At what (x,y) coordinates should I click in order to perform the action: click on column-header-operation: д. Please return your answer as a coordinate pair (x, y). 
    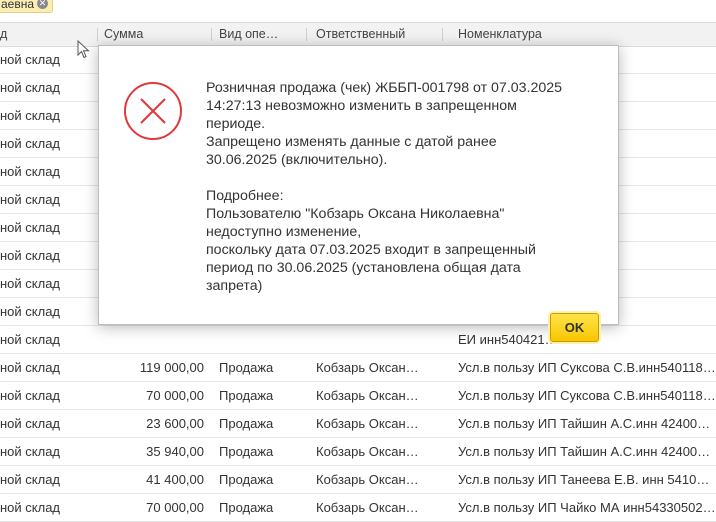
    Looking at the image, I should click on (7, 34).